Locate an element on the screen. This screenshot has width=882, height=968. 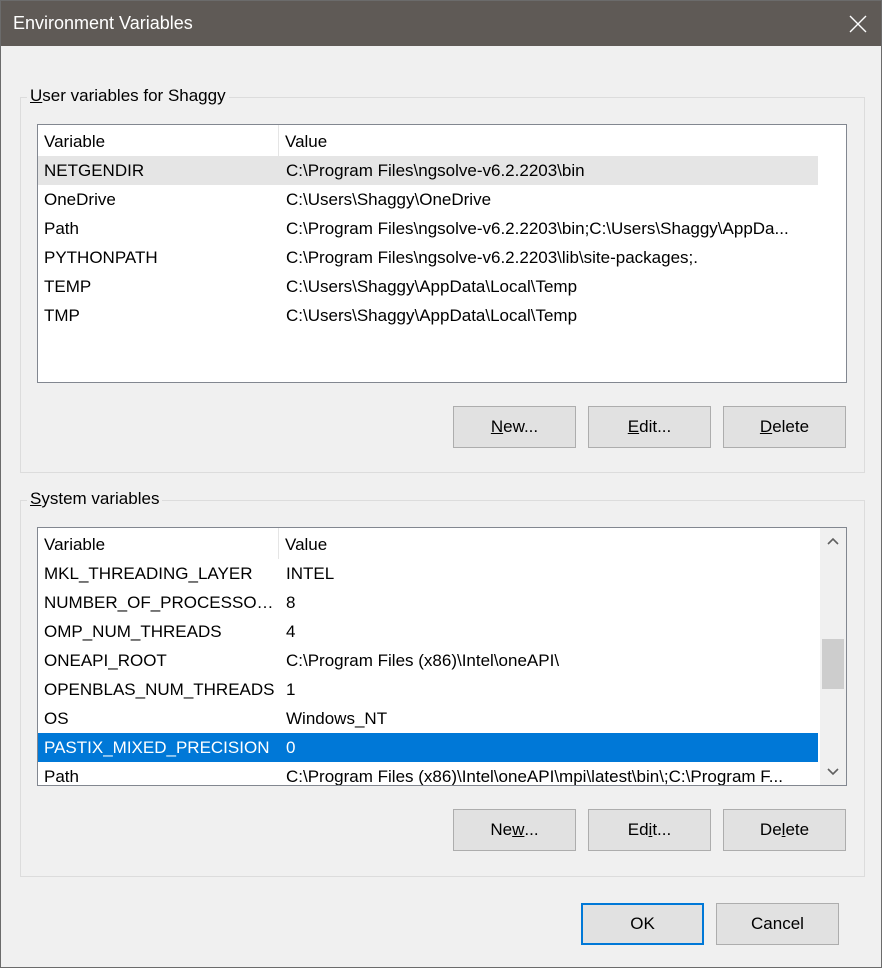
cancel-button-label: Cancel is located at coordinates (777, 923).